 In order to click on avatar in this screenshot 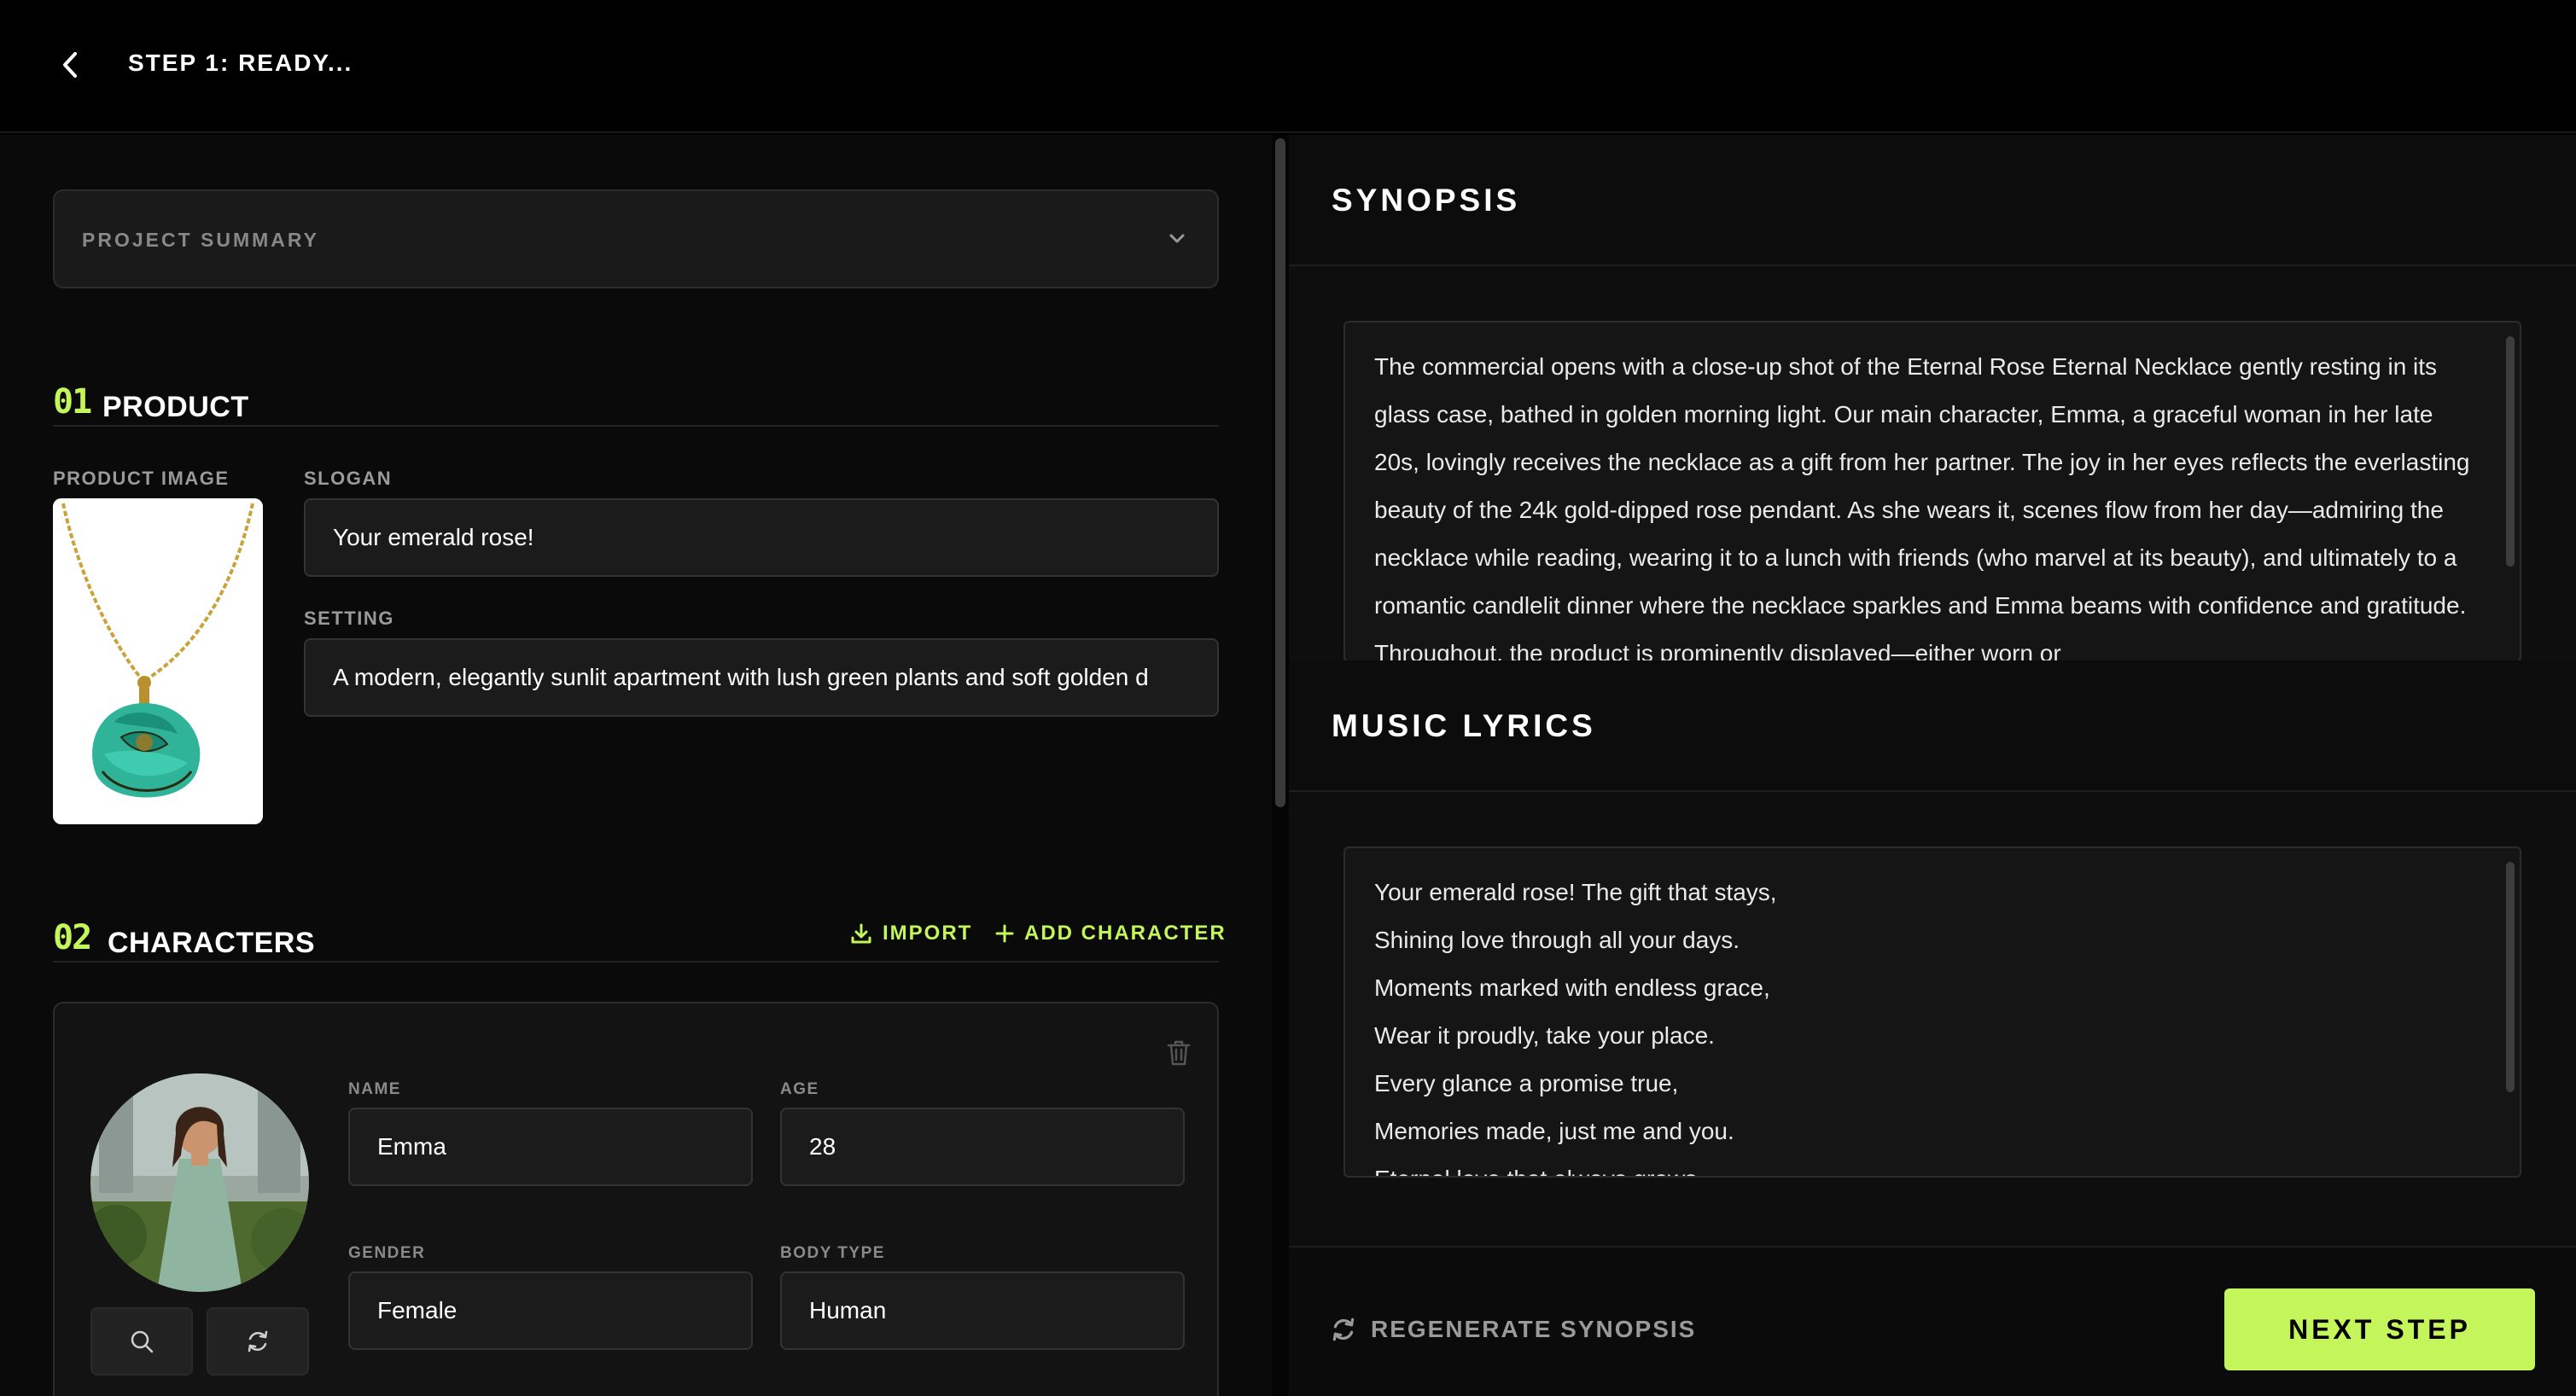, I will do `click(199, 1182)`.